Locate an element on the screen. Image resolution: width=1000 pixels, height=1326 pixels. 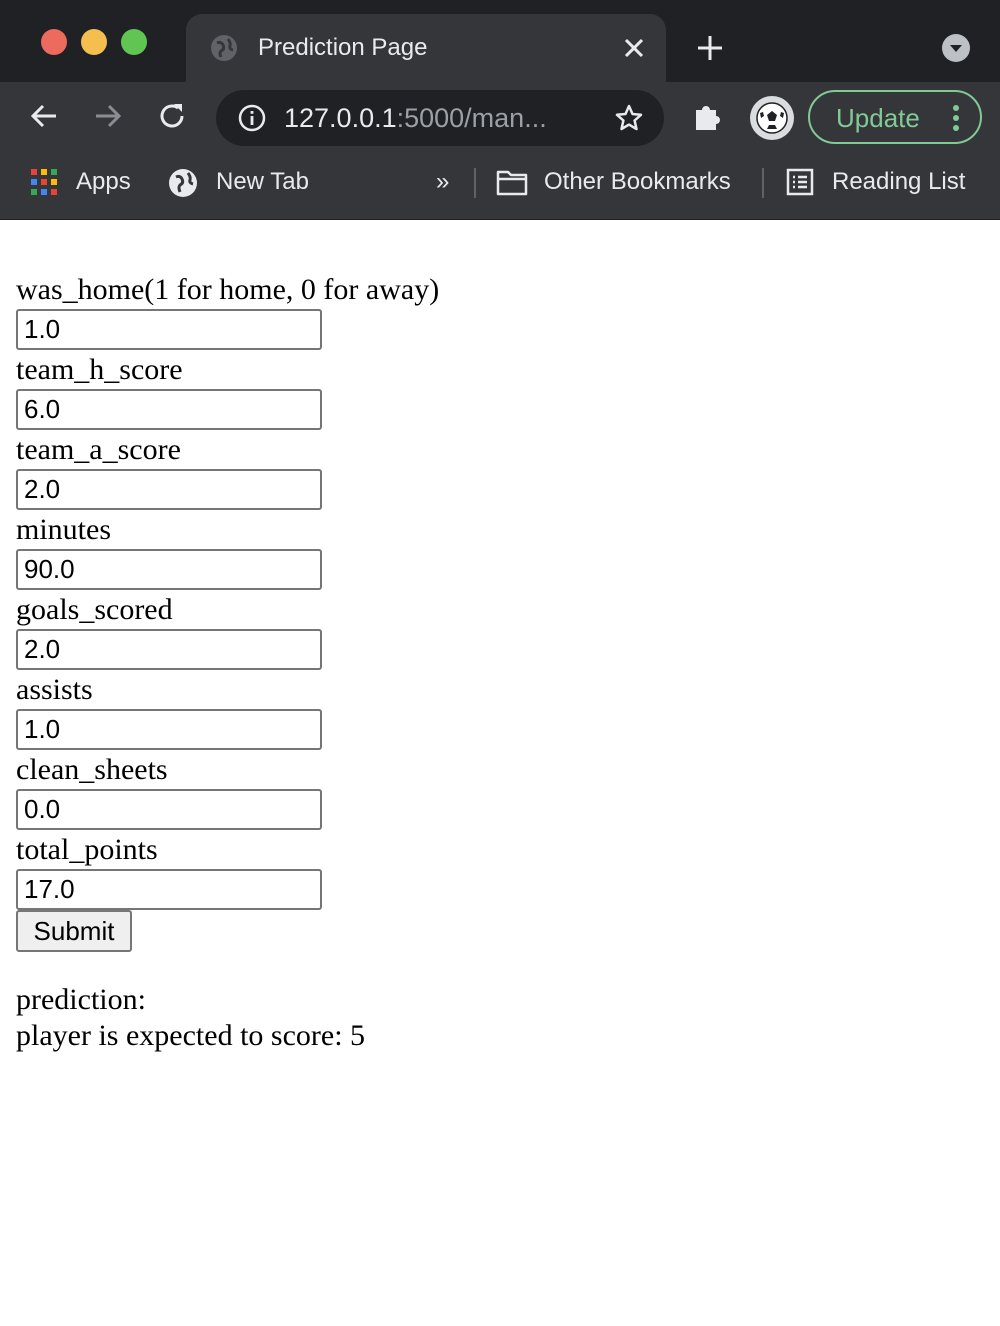
overflow-chevron-icon: » is located at coordinates (443, 181).